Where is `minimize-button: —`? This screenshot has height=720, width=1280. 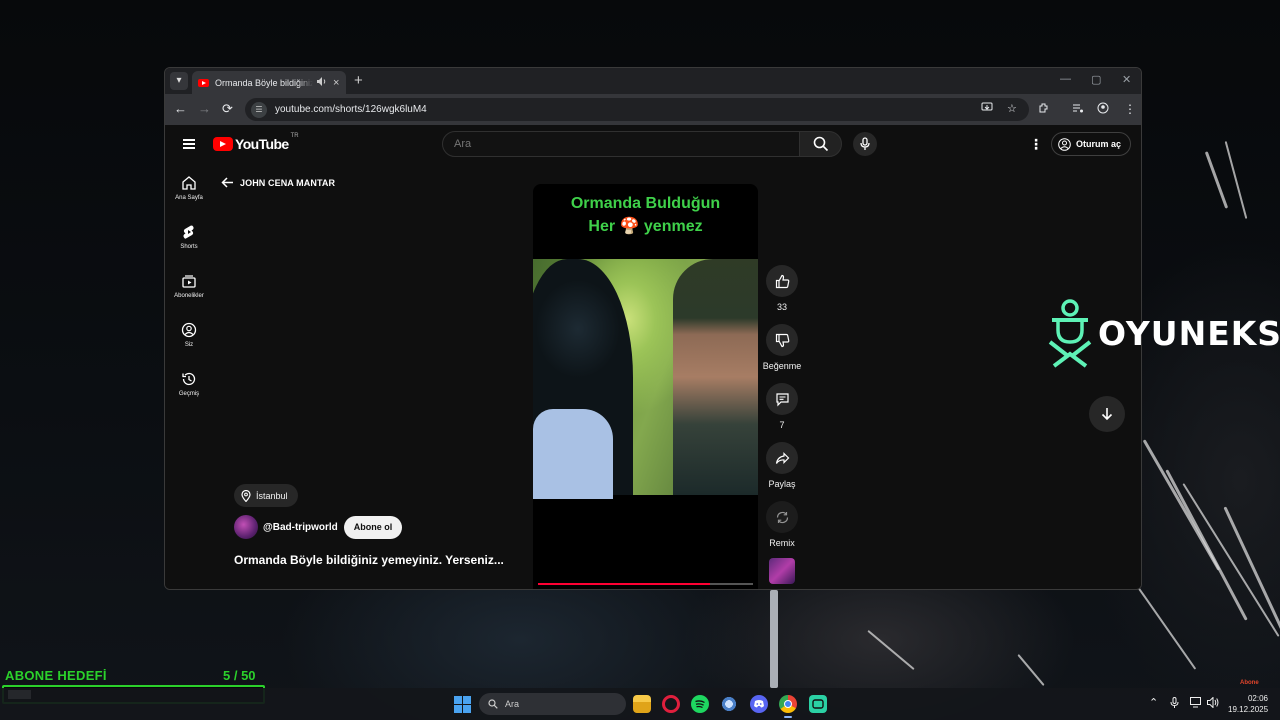 minimize-button: — is located at coordinates (1065, 79).